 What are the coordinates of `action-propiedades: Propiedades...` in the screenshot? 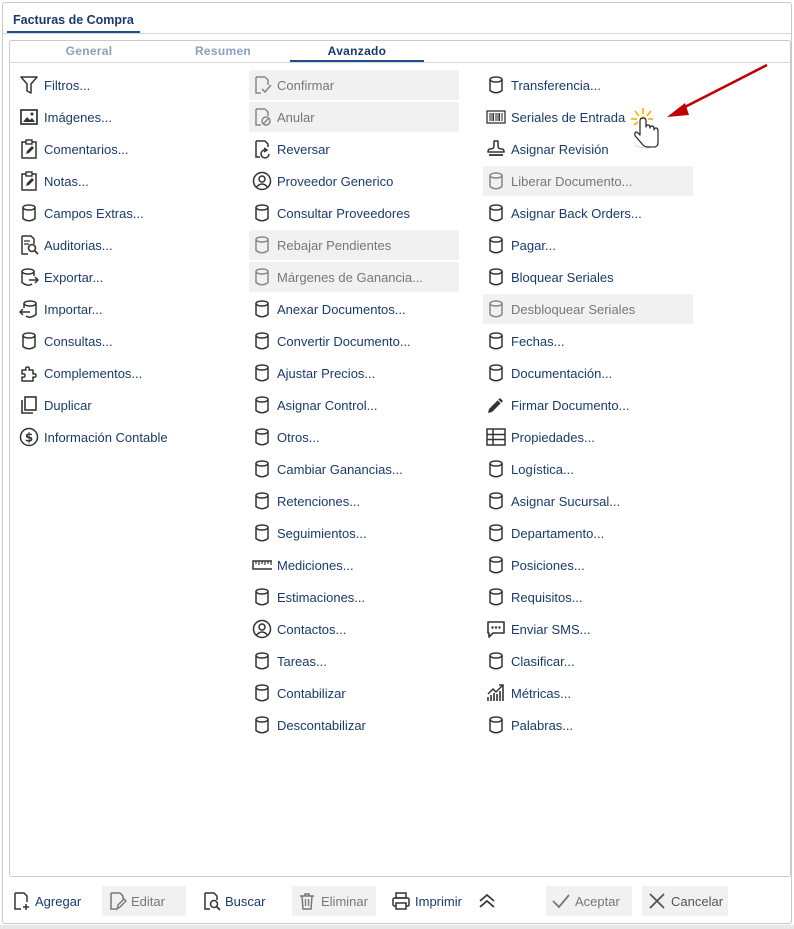 It's located at (588, 437).